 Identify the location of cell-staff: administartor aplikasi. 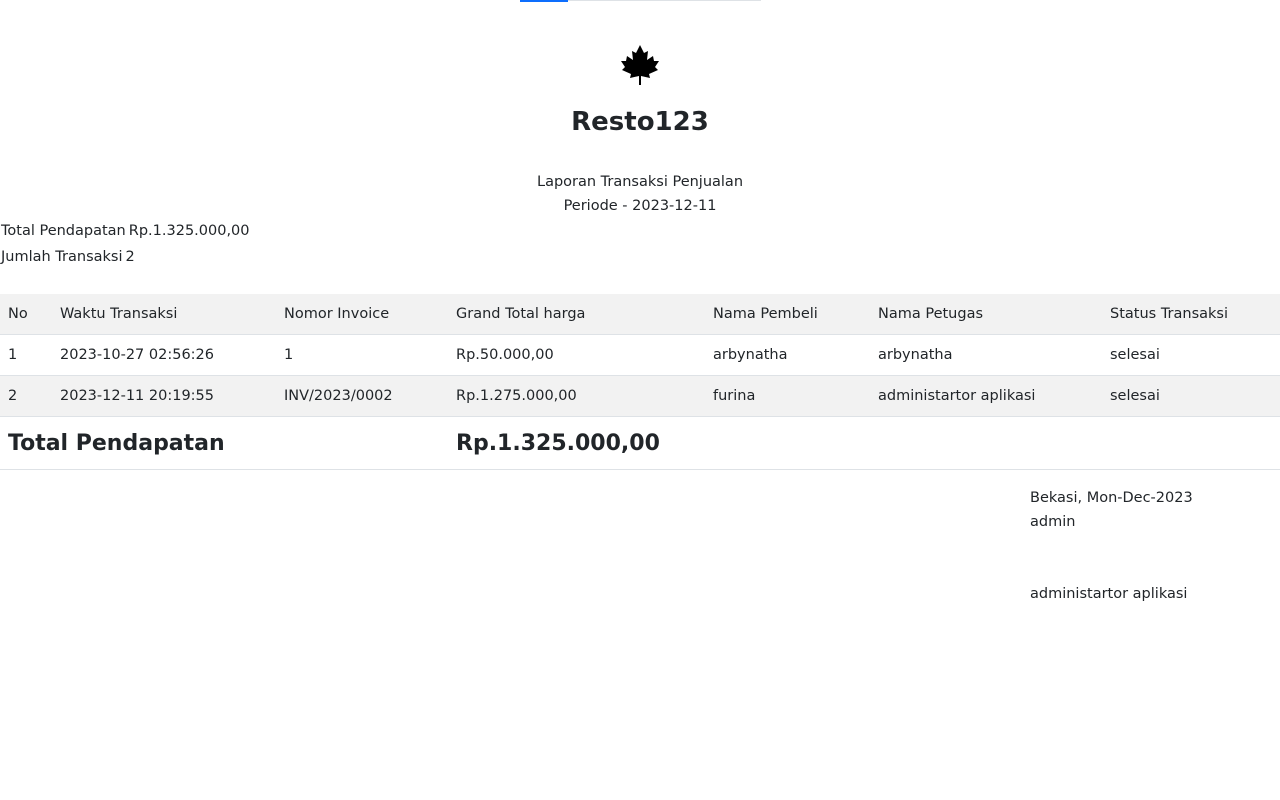
(986, 396).